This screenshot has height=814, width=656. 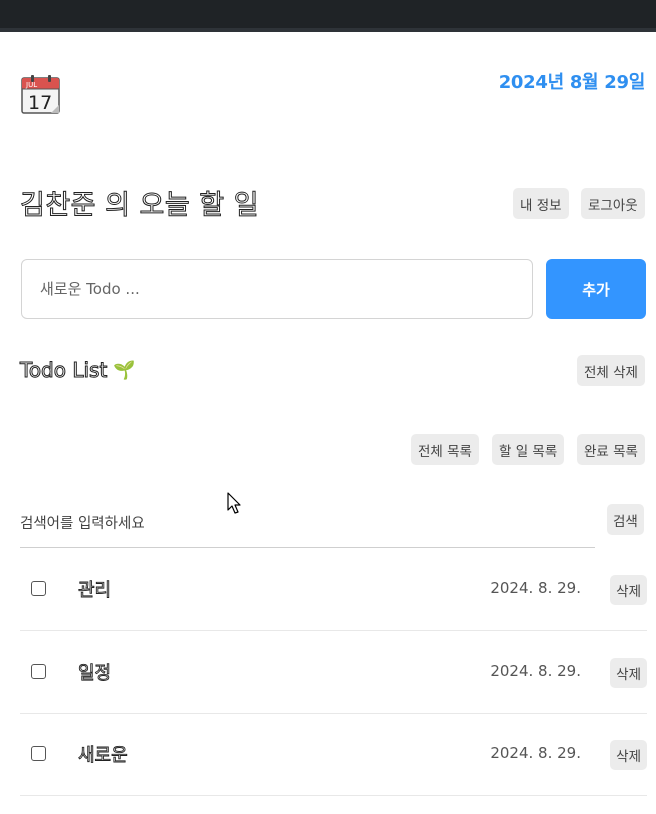 What do you see at coordinates (528, 449) in the screenshot?
I see `filter-todo-button: 할 일 목록` at bounding box center [528, 449].